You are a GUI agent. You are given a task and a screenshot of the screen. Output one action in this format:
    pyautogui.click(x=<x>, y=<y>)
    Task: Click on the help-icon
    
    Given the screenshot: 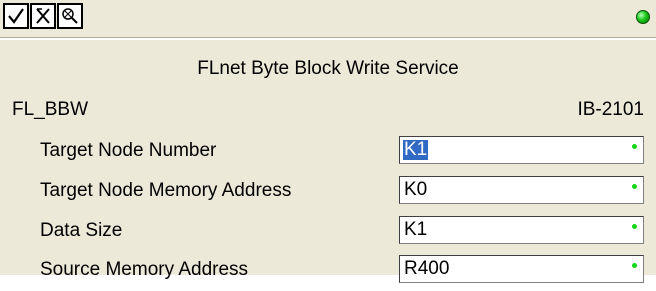 What is the action you would take?
    pyautogui.click(x=70, y=16)
    